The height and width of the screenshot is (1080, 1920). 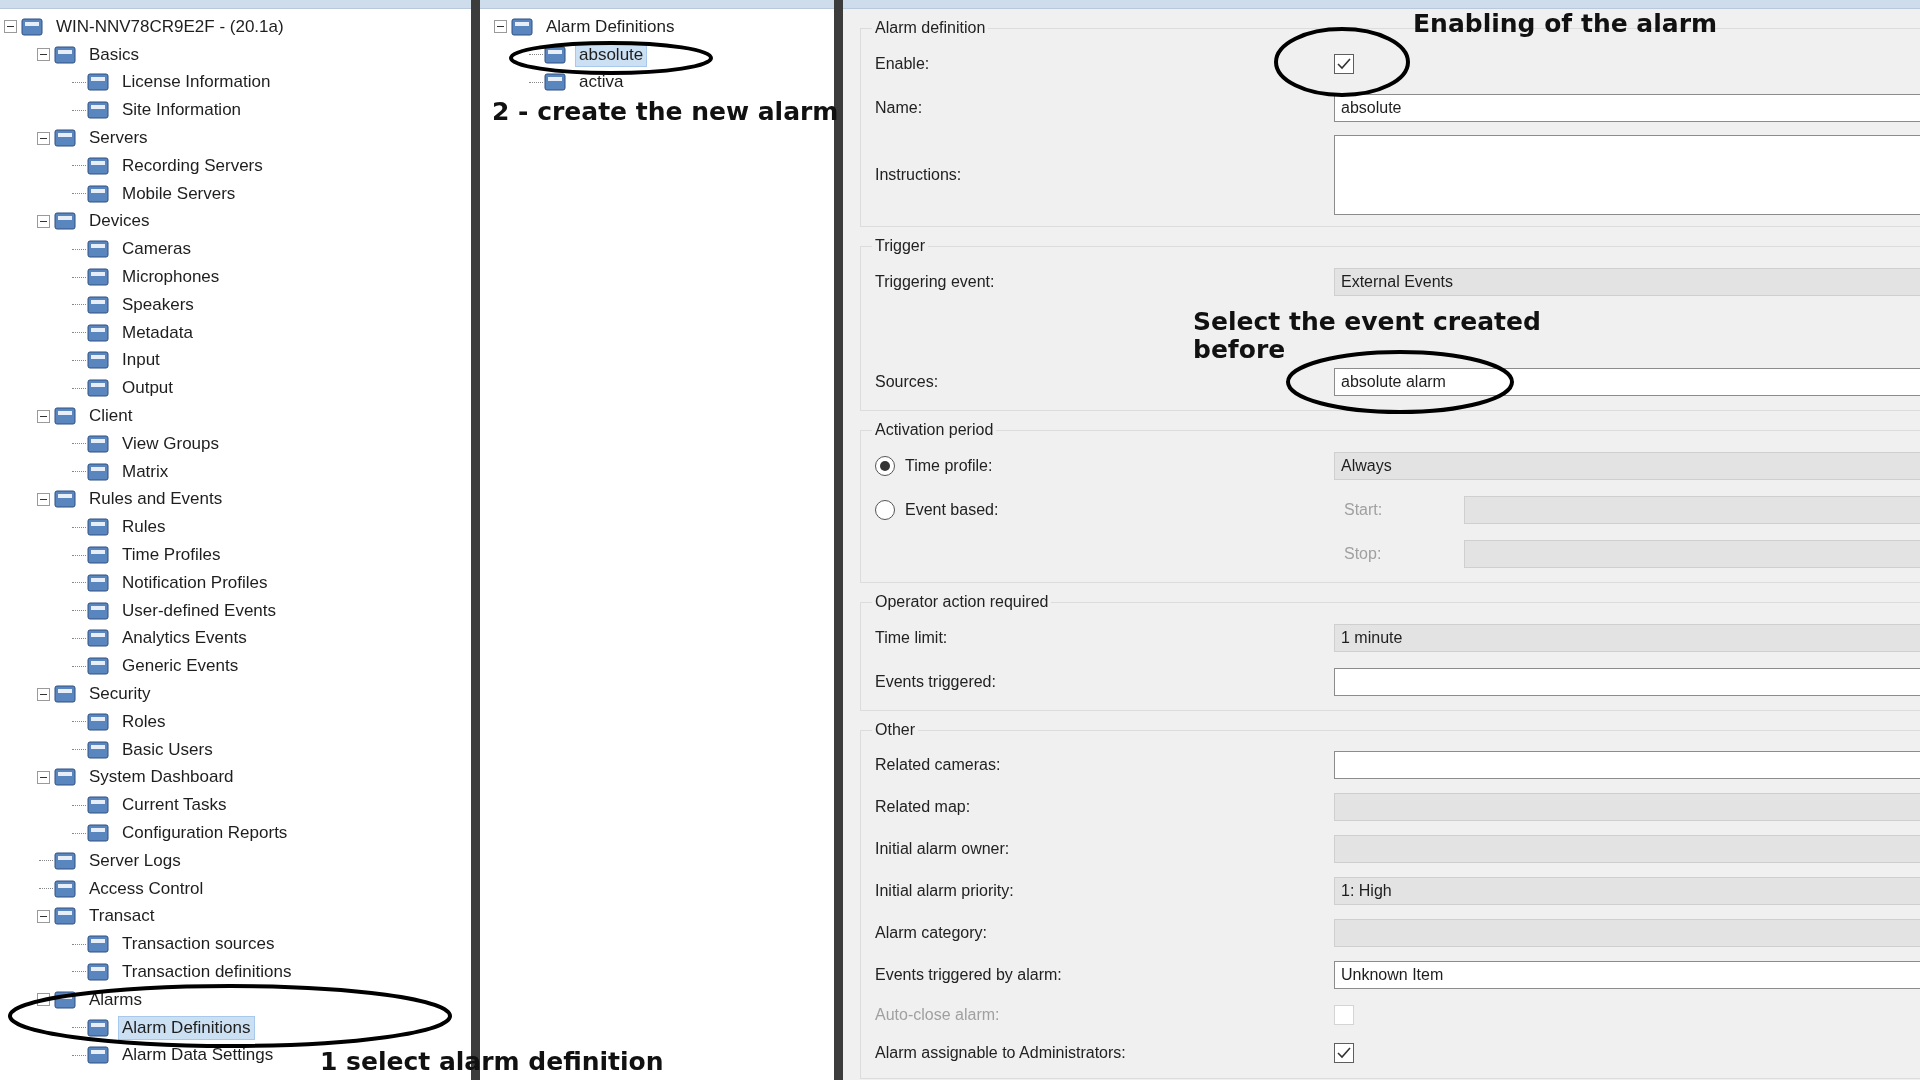 I want to click on tree-item: Mobile Servers, so click(x=179, y=193).